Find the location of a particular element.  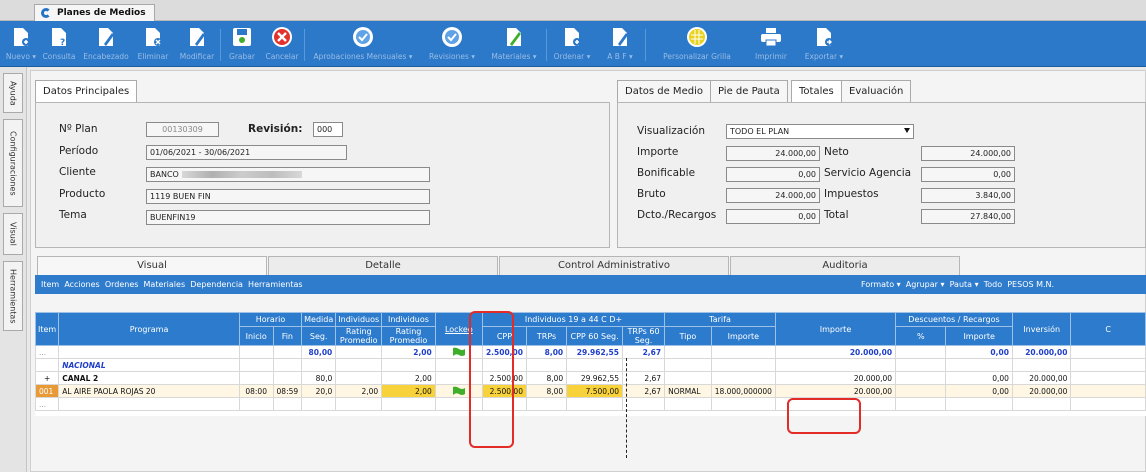

cell-seg: 20,0 is located at coordinates (319, 391).